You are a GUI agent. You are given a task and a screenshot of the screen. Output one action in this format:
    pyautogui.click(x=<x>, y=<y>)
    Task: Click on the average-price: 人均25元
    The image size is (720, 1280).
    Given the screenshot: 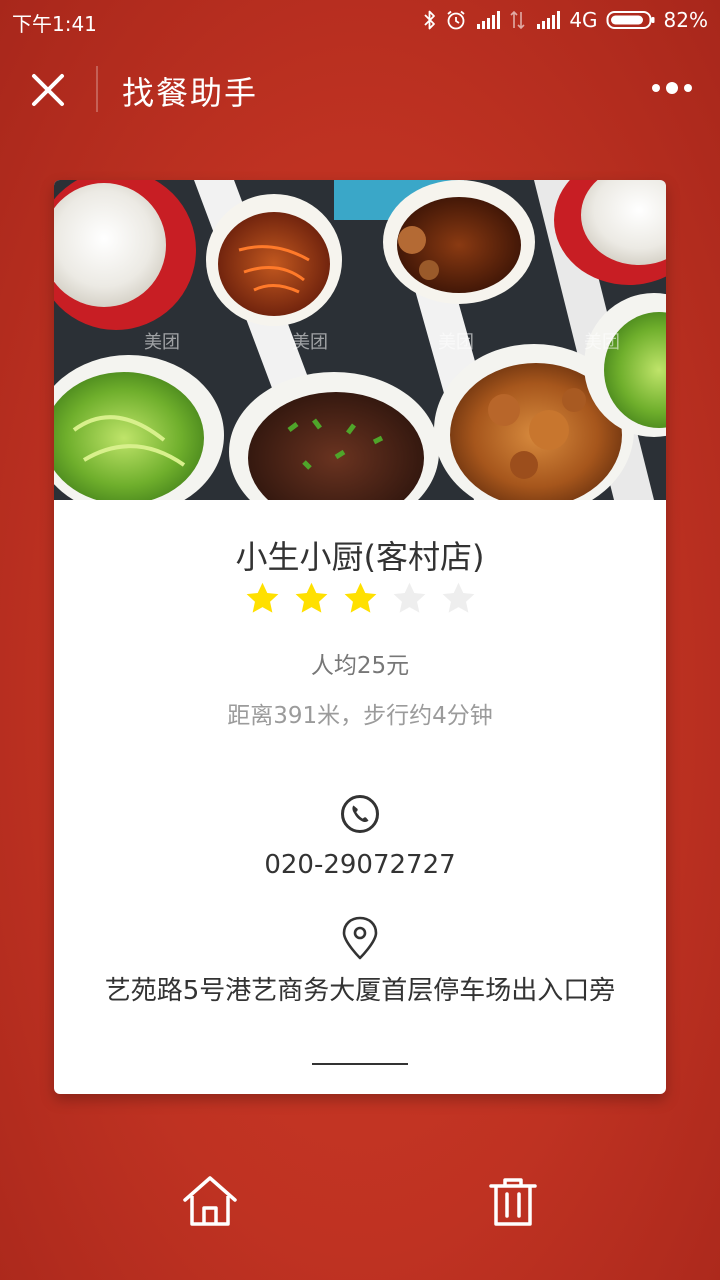 What is the action you would take?
    pyautogui.click(x=360, y=666)
    